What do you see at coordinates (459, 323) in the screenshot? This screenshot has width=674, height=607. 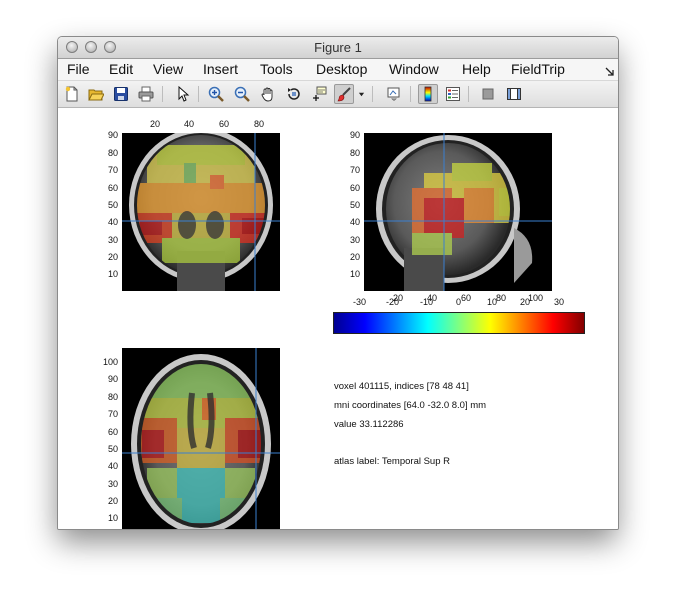 I see `colorbar` at bounding box center [459, 323].